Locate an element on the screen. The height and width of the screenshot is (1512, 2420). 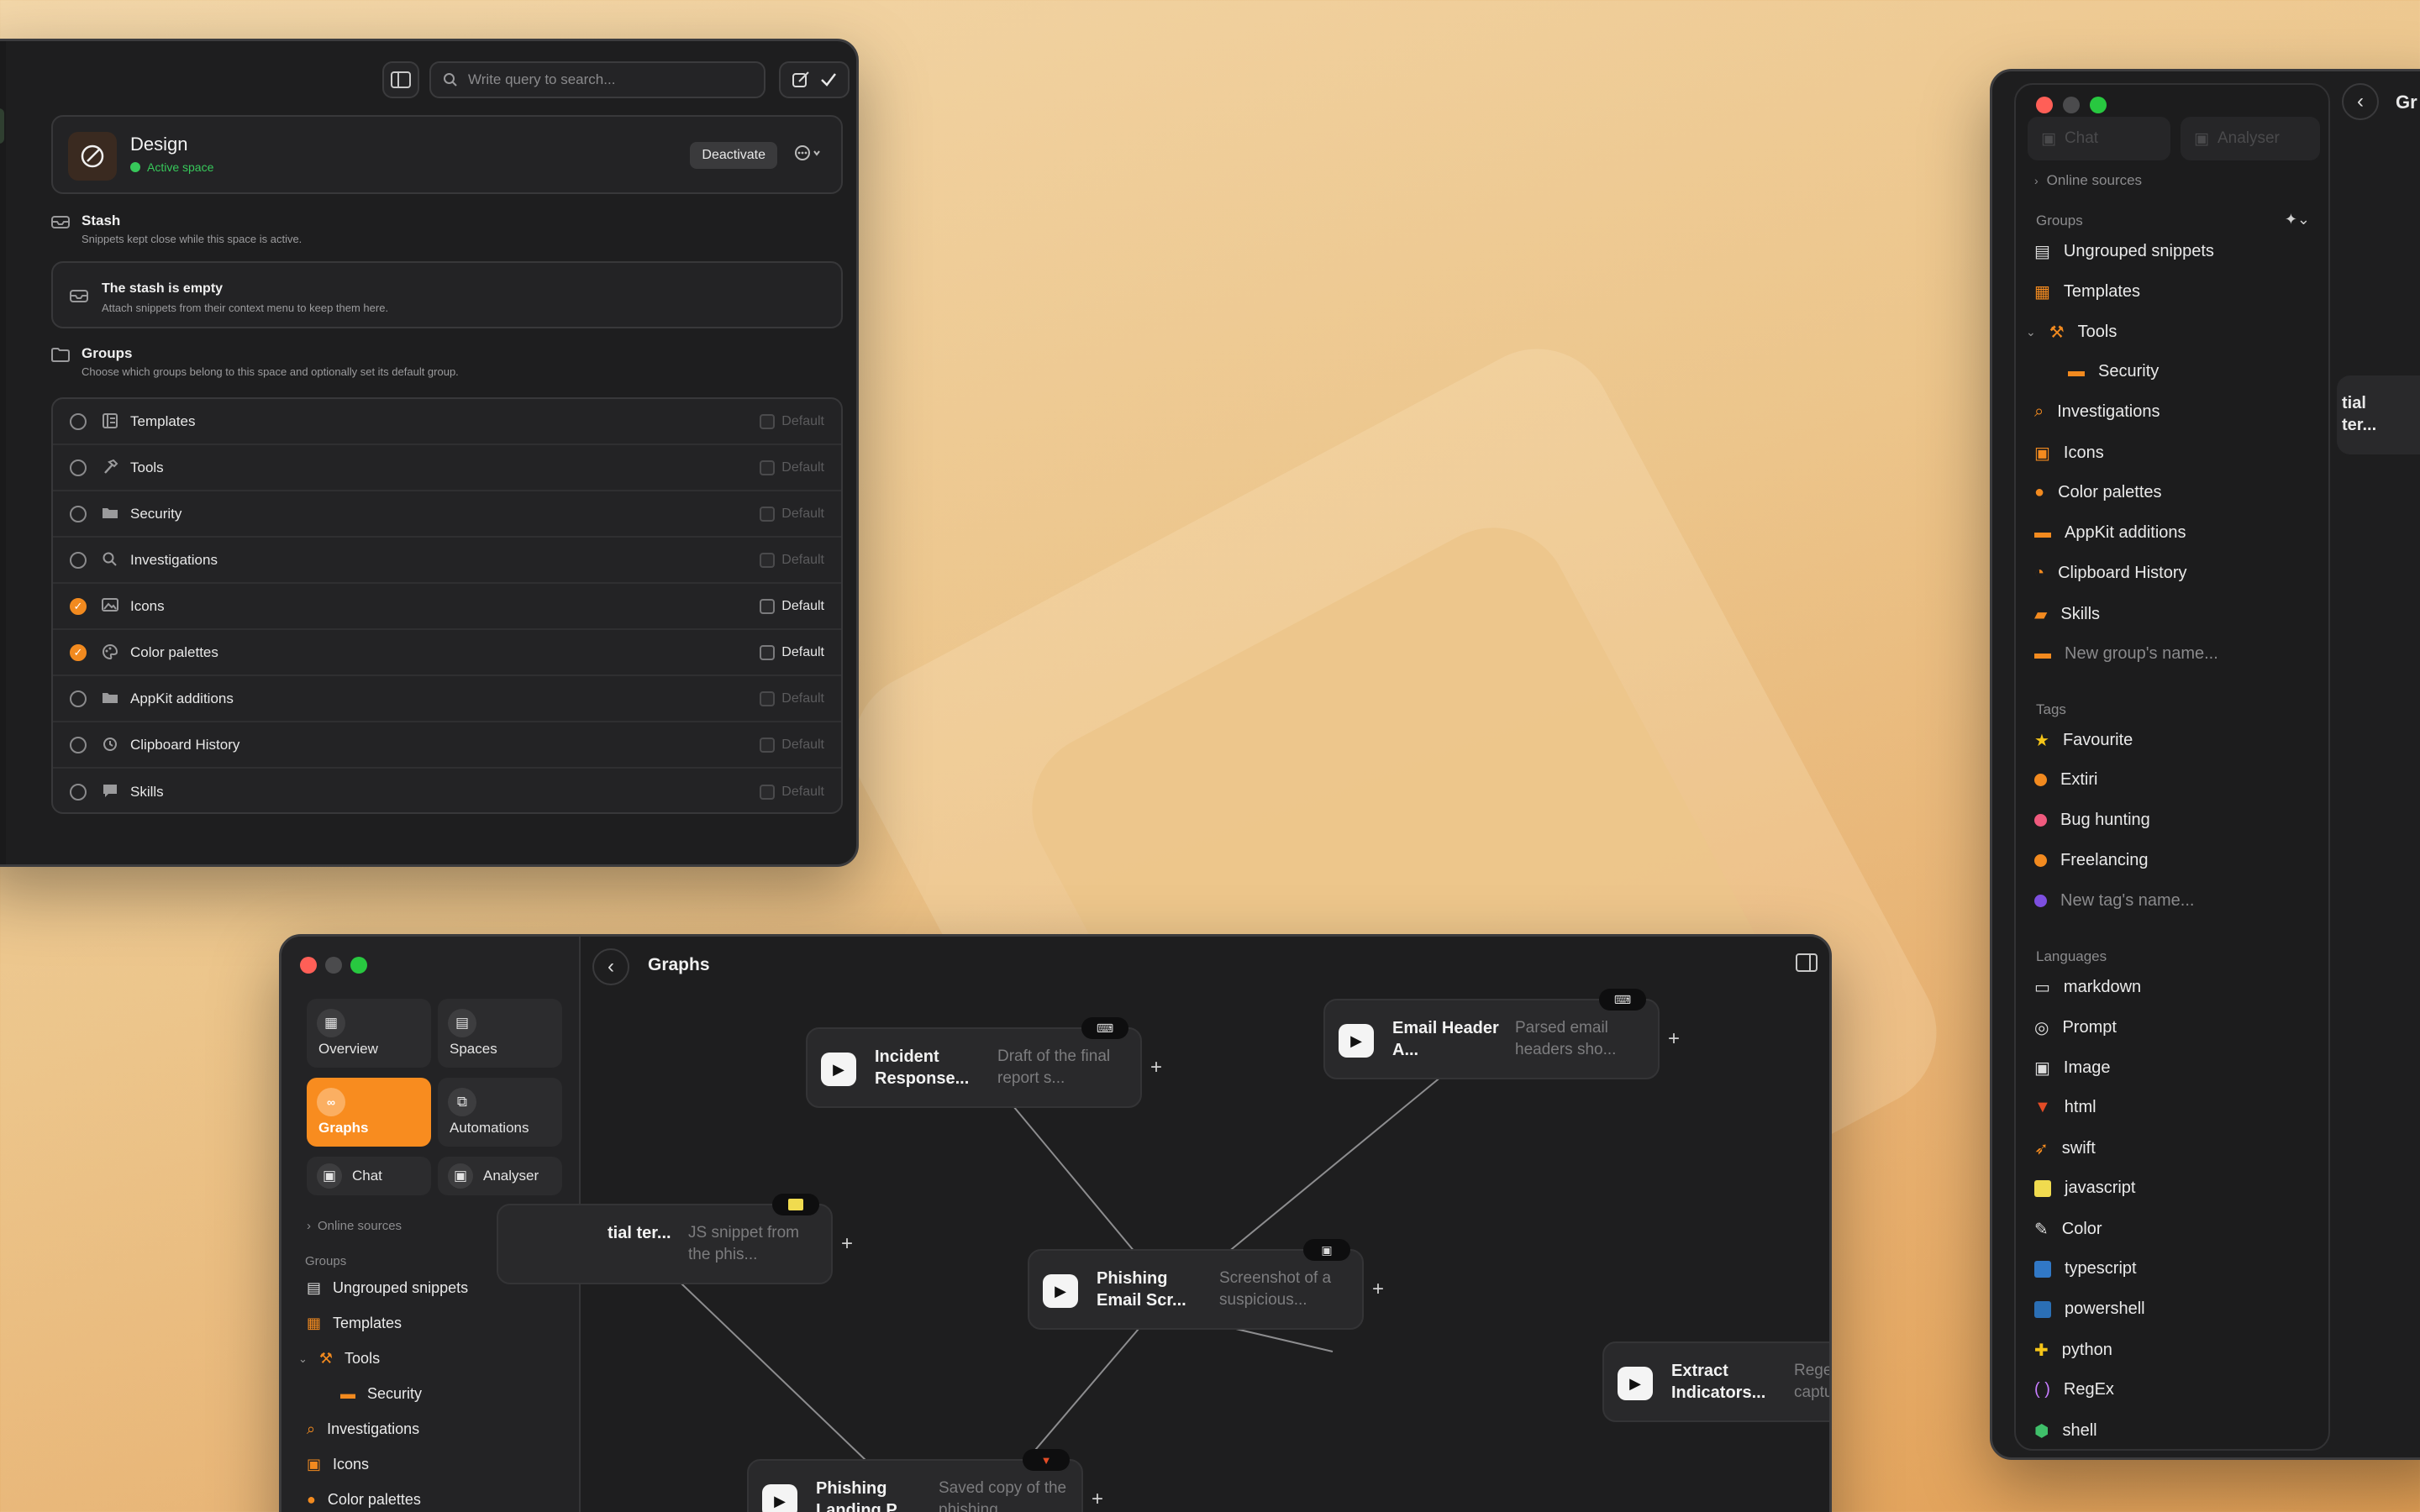
language-powershell: powershell is located at coordinates (2089, 1309).